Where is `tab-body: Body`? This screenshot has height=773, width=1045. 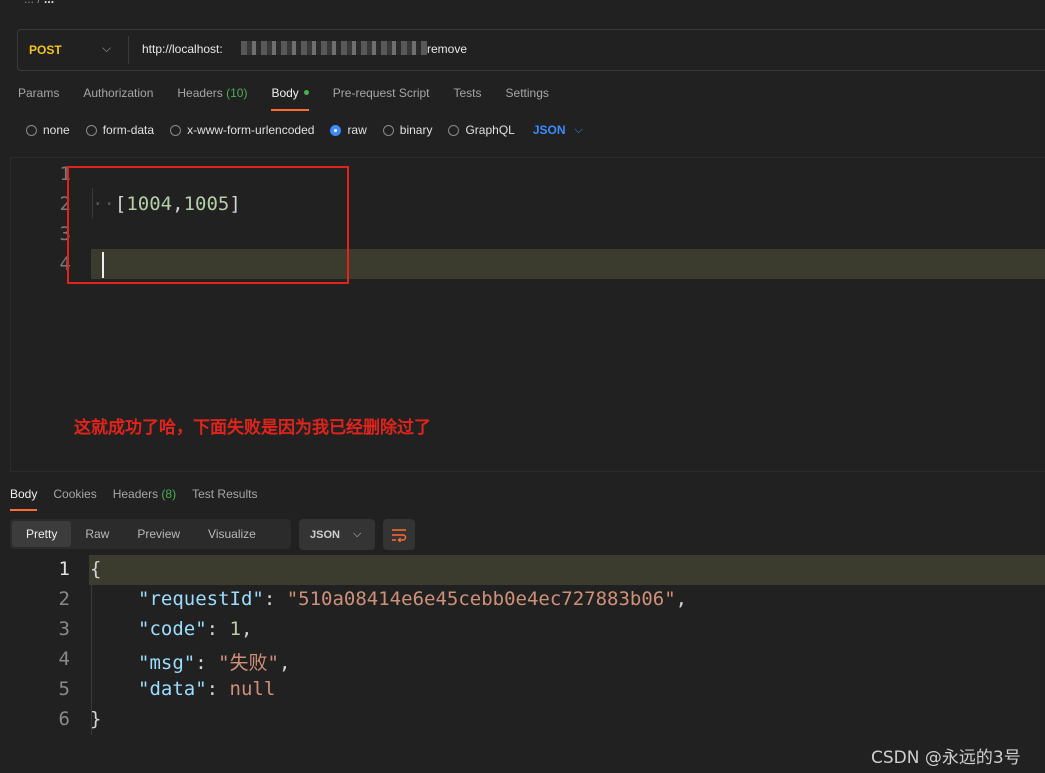 tab-body: Body is located at coordinates (290, 98).